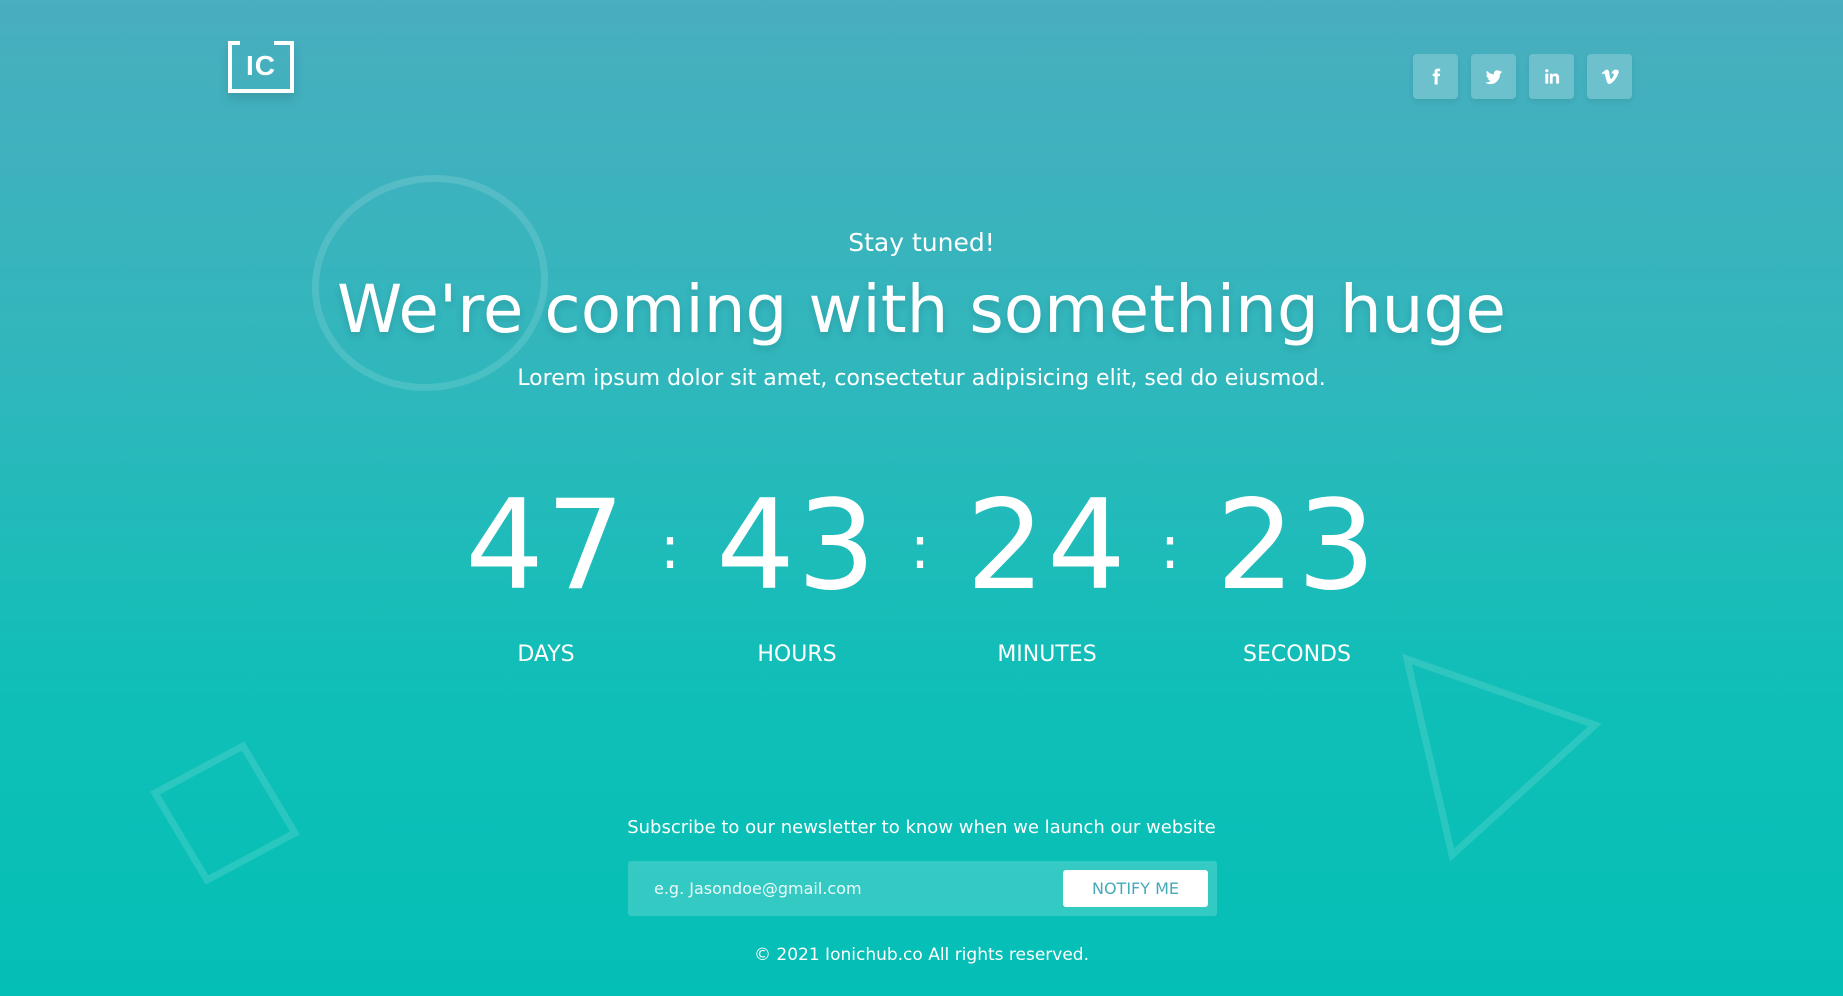 The width and height of the screenshot is (1843, 996). What do you see at coordinates (1047, 546) in the screenshot?
I see `minutes-value: 24` at bounding box center [1047, 546].